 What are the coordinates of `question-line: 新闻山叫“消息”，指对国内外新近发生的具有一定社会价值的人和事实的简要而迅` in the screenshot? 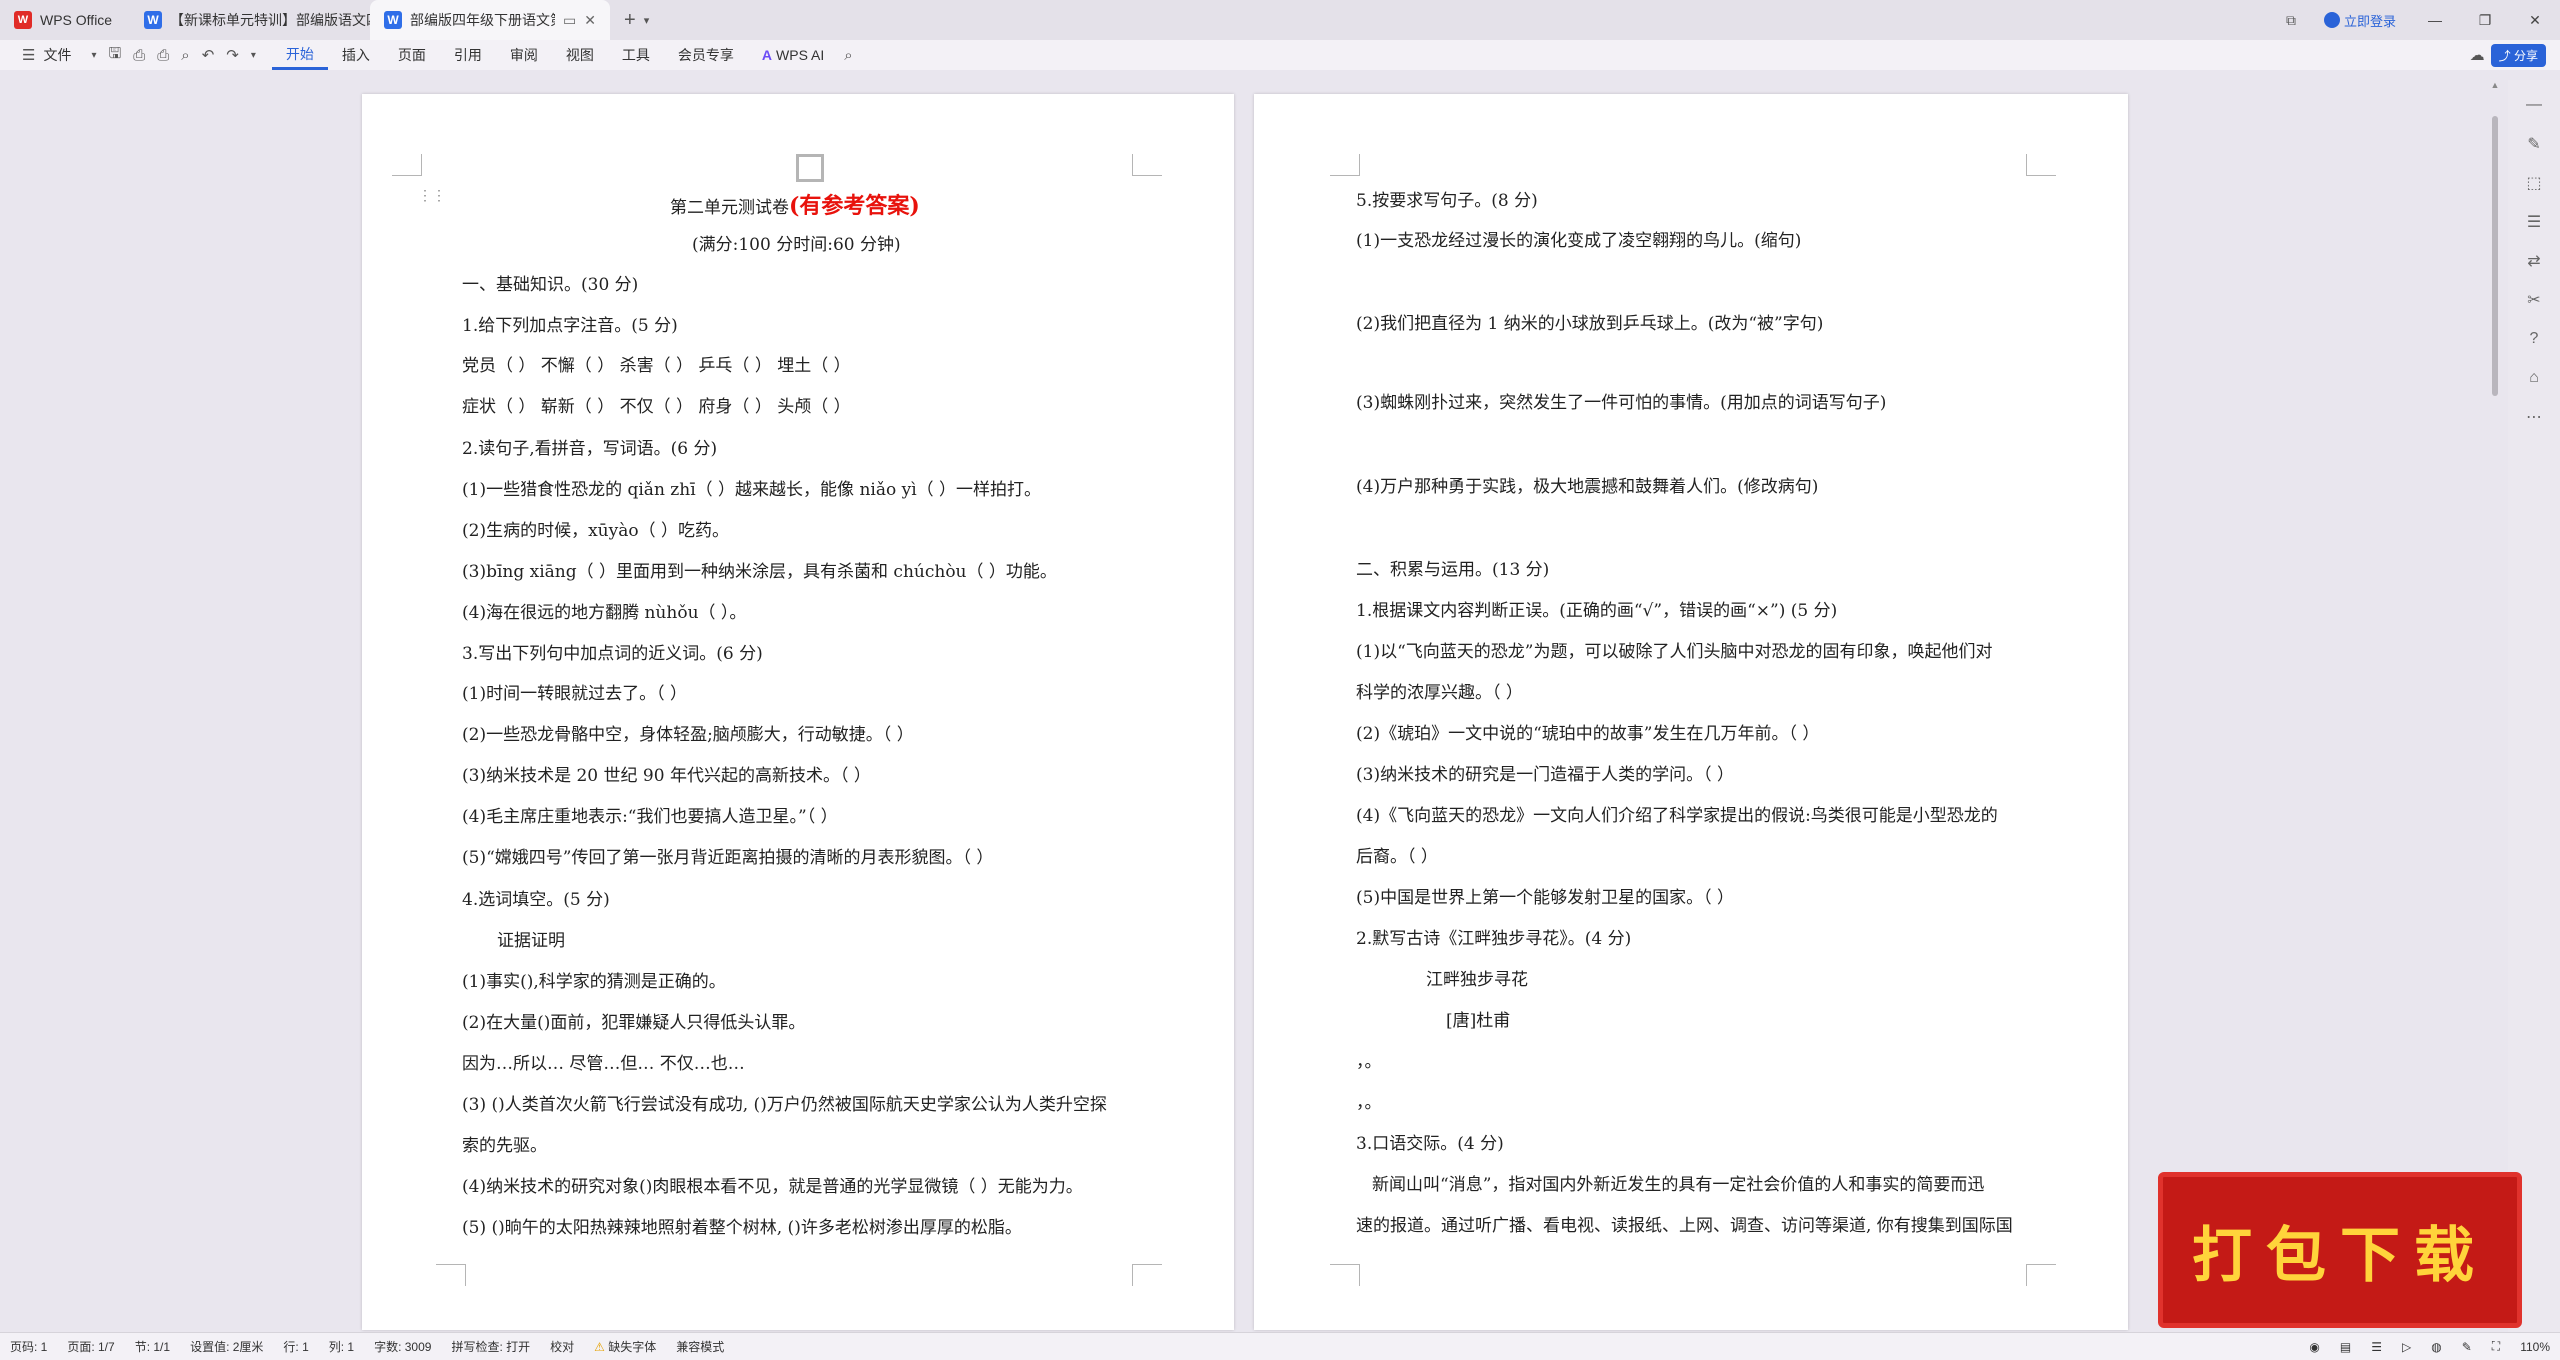 It's located at (1678, 1185).